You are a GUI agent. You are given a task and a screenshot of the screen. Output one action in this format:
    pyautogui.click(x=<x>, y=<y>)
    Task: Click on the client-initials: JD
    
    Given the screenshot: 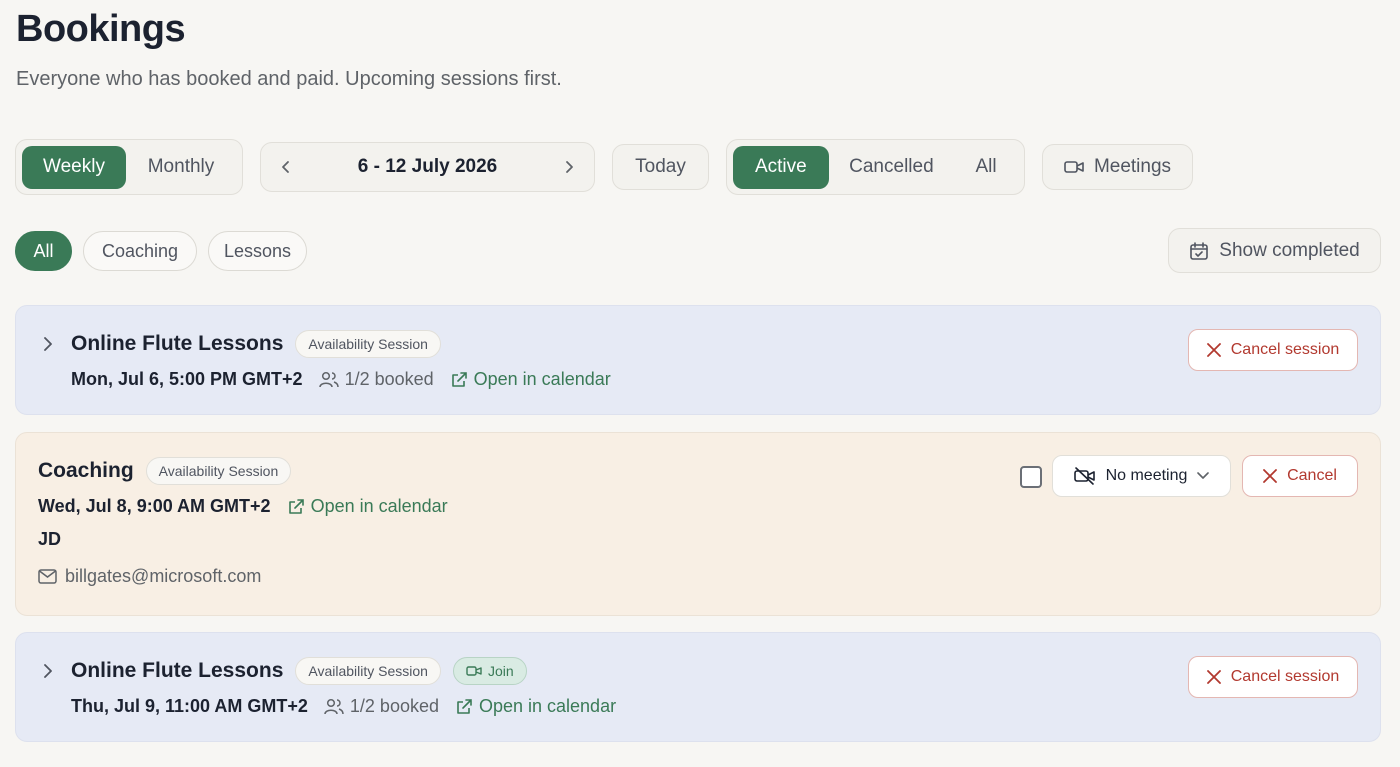 What is the action you would take?
    pyautogui.click(x=50, y=539)
    